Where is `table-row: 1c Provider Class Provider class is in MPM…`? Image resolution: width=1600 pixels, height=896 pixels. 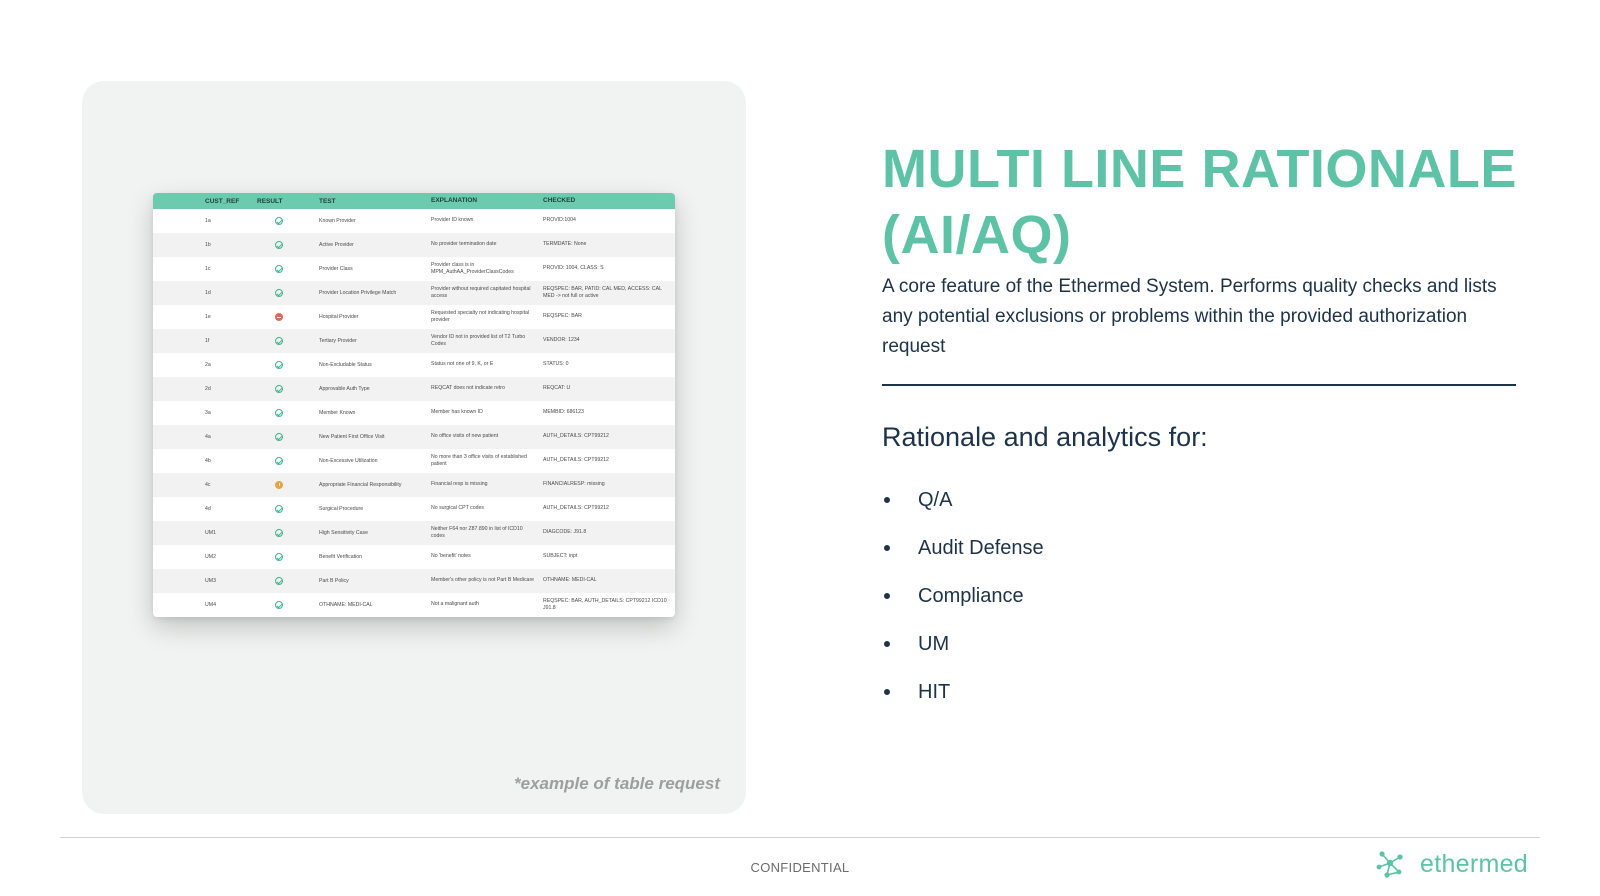 table-row: 1c Provider Class Provider class is in MPM… is located at coordinates (414, 269).